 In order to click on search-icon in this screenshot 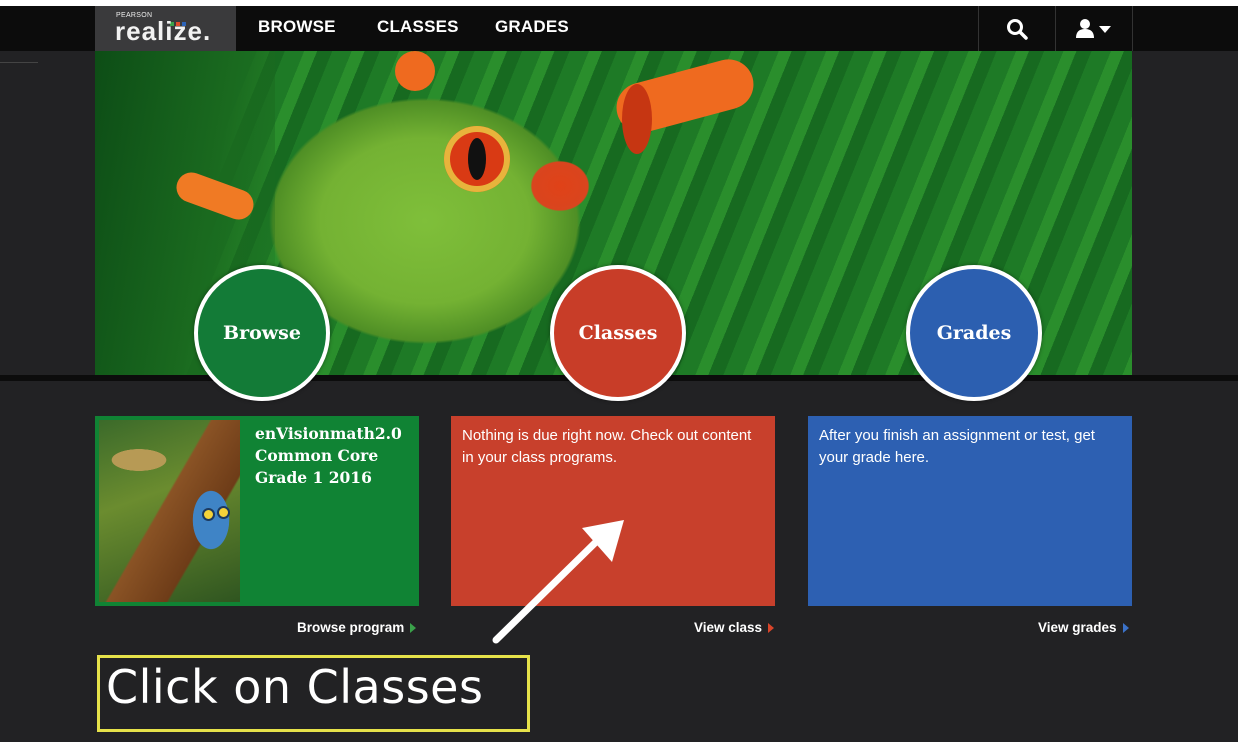, I will do `click(1017, 29)`.